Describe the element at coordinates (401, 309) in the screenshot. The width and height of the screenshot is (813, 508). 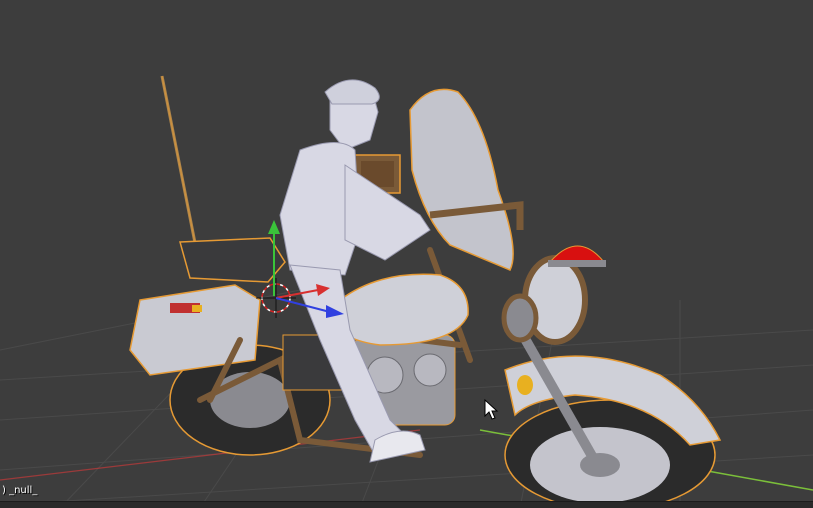
I see `fuel-tank` at that location.